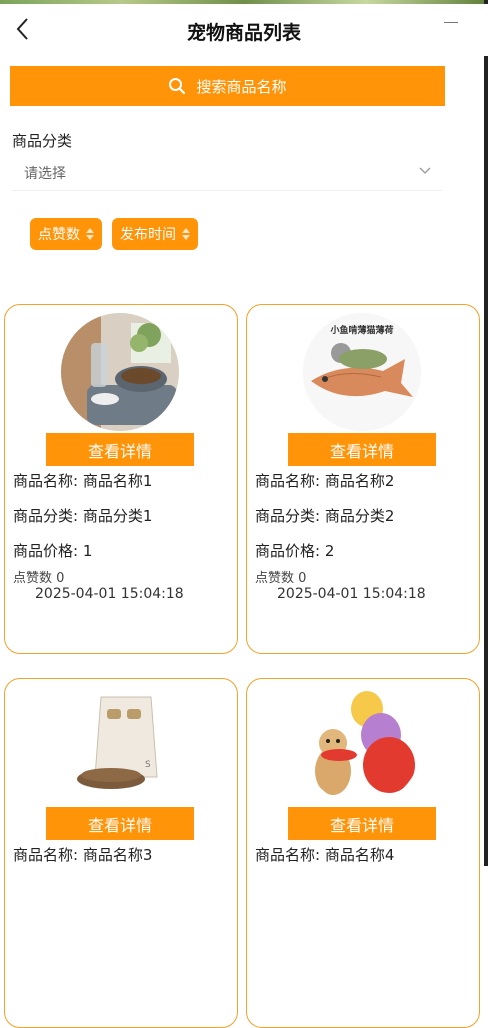 This screenshot has width=488, height=1028. What do you see at coordinates (83, 481) in the screenshot?
I see `product-name: 商品名称: 商品名称1` at bounding box center [83, 481].